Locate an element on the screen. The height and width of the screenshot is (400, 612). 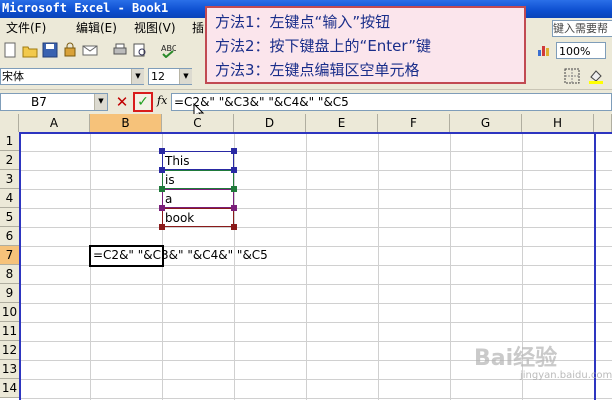
zoom-select: 100% is located at coordinates (581, 50).